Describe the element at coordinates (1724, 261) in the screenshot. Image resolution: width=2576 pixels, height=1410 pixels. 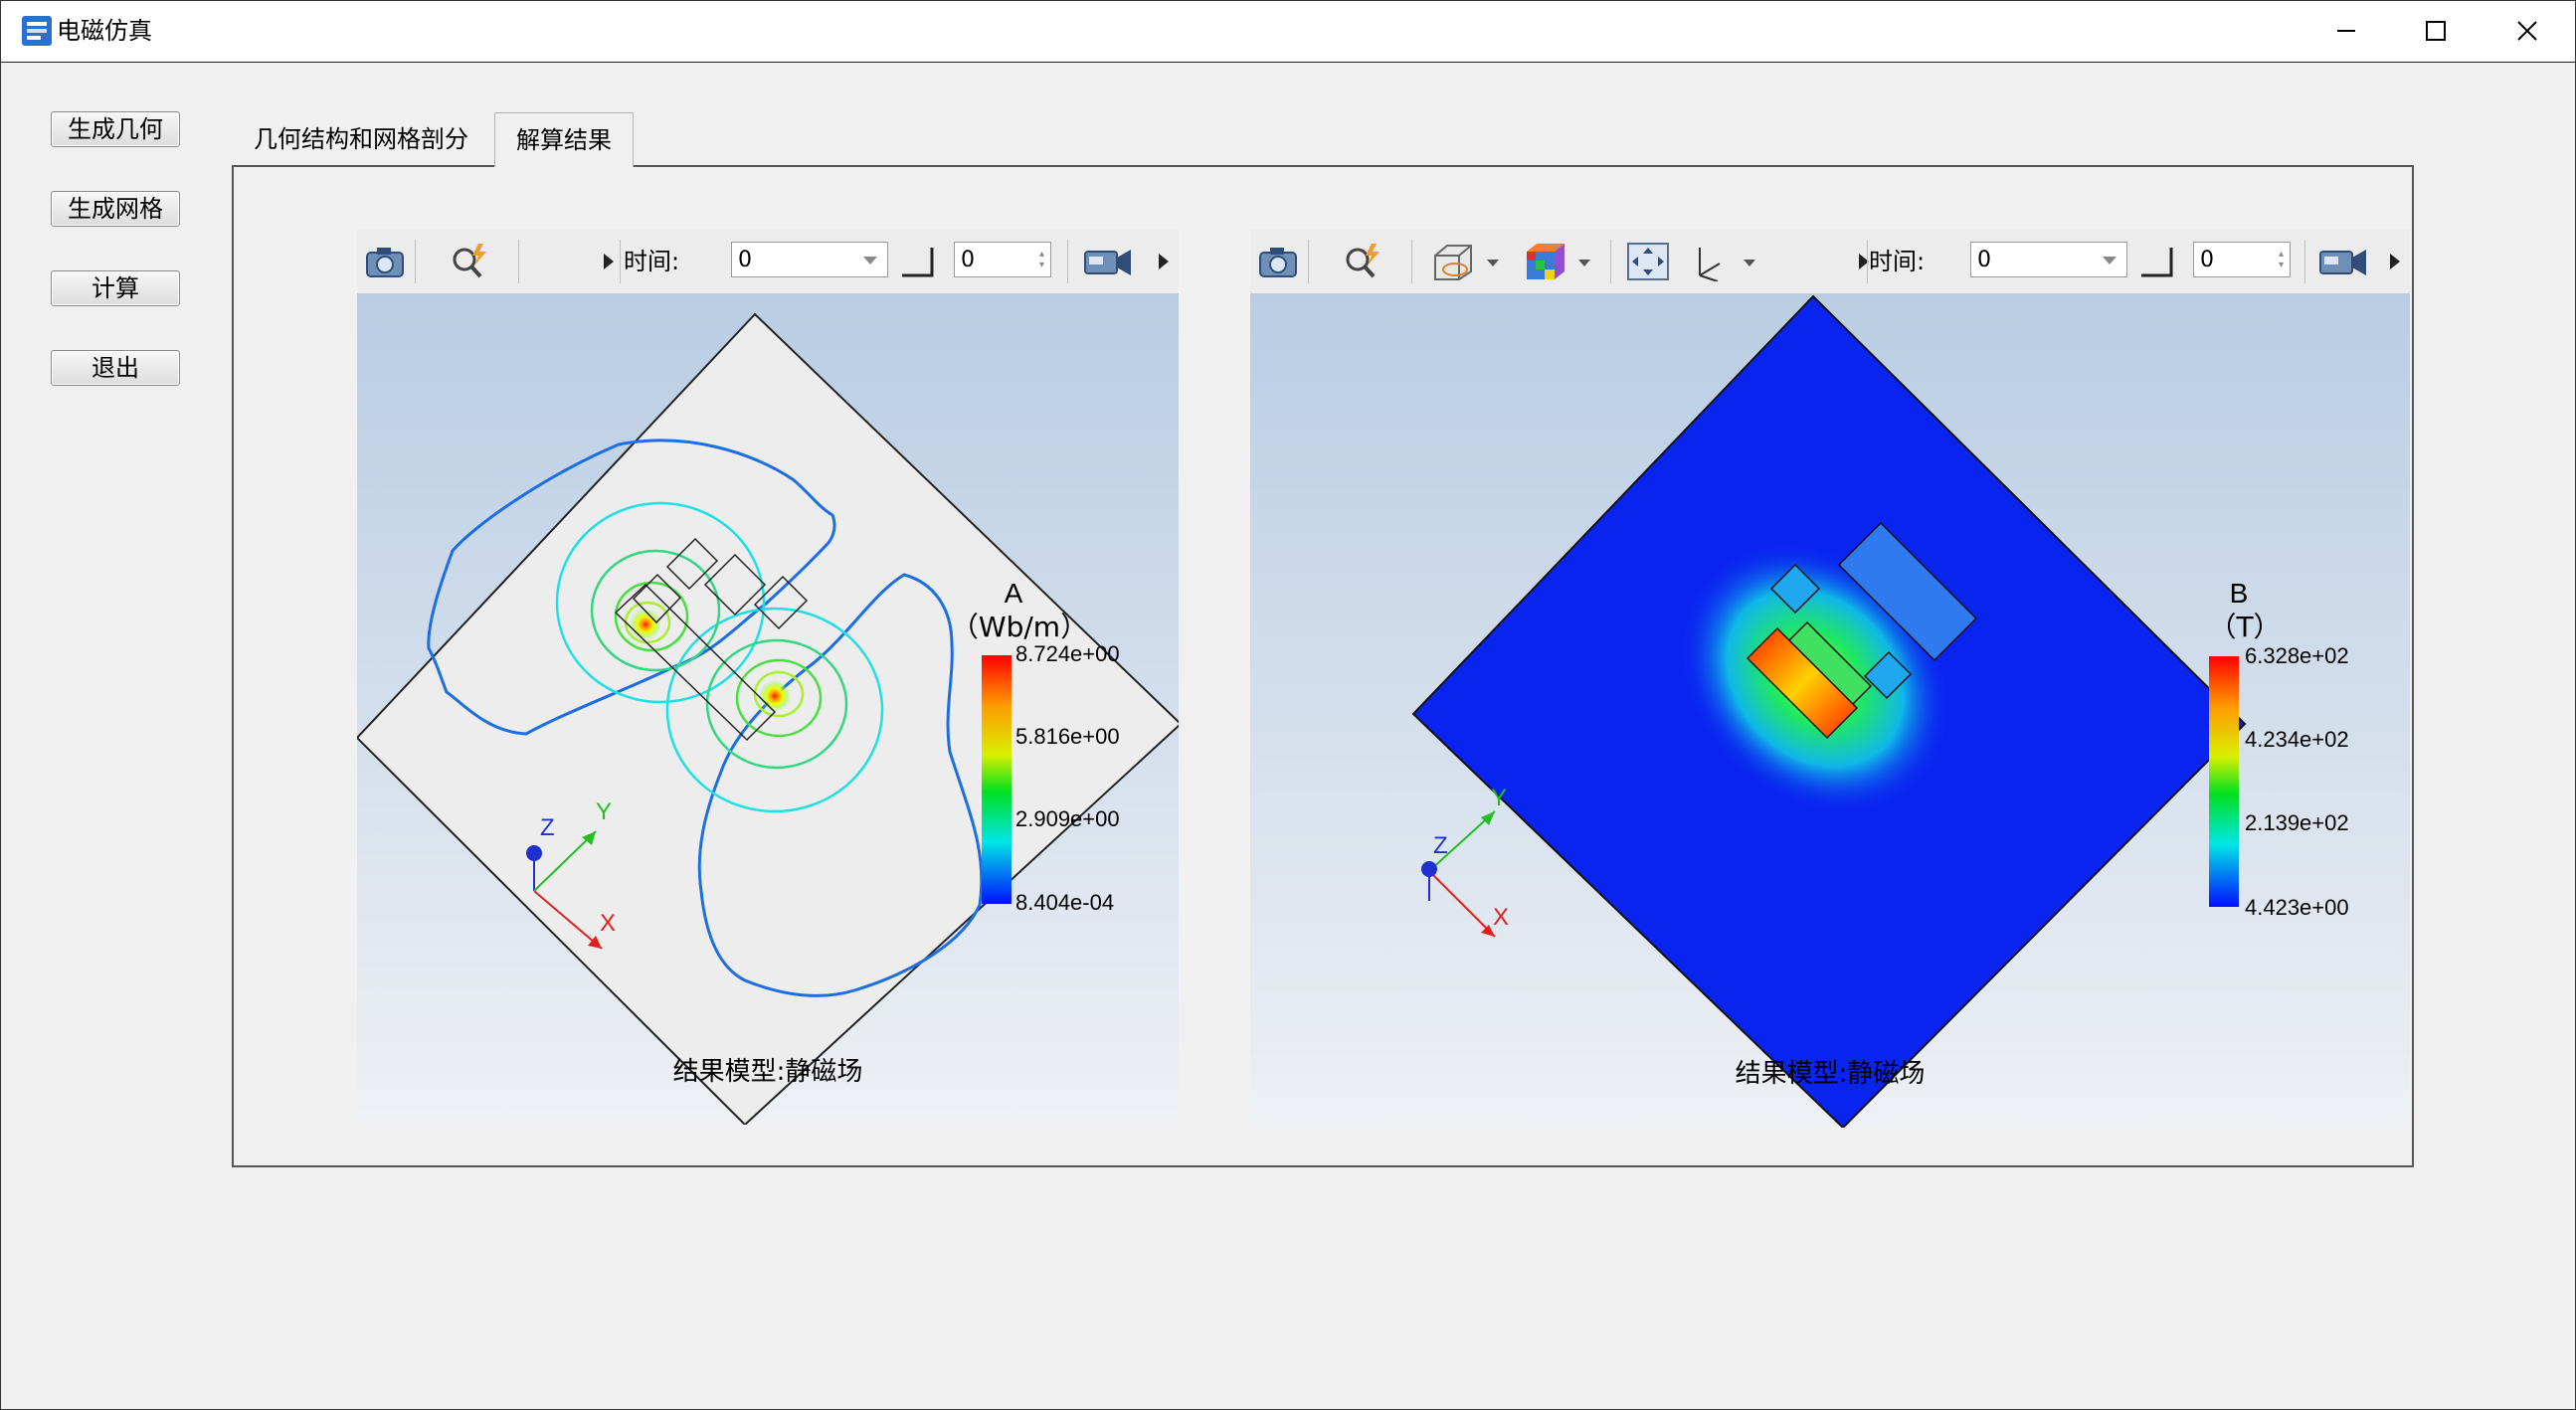
I see `axes-icon` at that location.